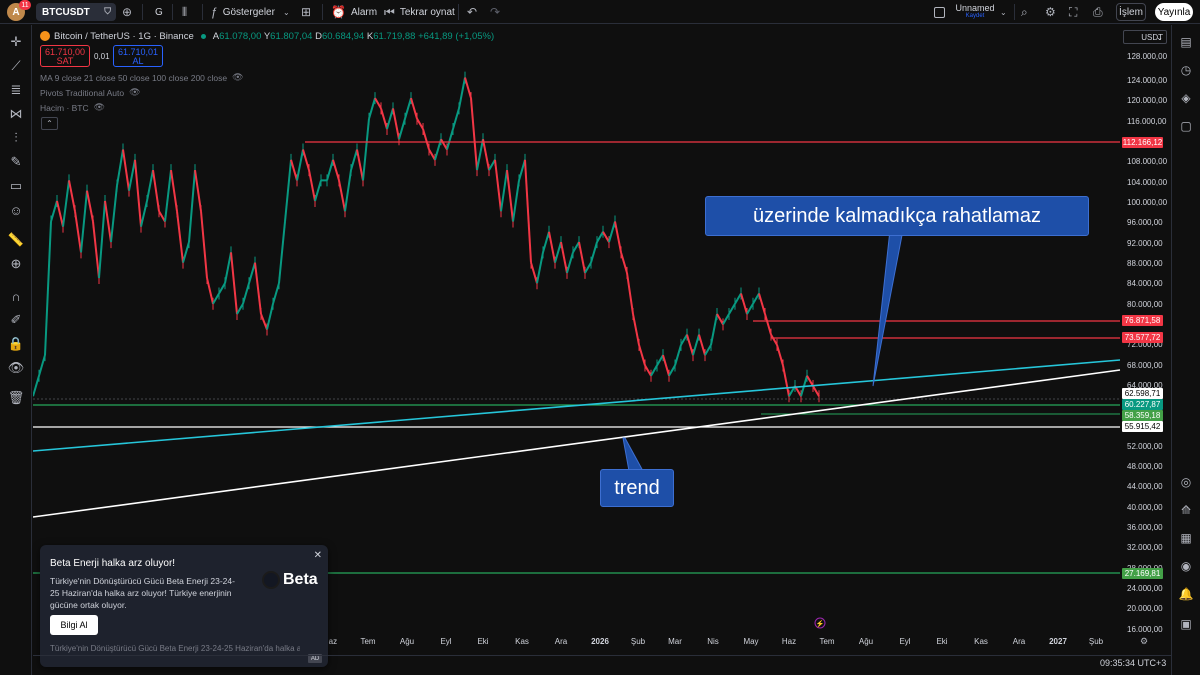  What do you see at coordinates (72, 107) in the screenshot?
I see `indicator-volume: Hacim · BTC 👁` at bounding box center [72, 107].